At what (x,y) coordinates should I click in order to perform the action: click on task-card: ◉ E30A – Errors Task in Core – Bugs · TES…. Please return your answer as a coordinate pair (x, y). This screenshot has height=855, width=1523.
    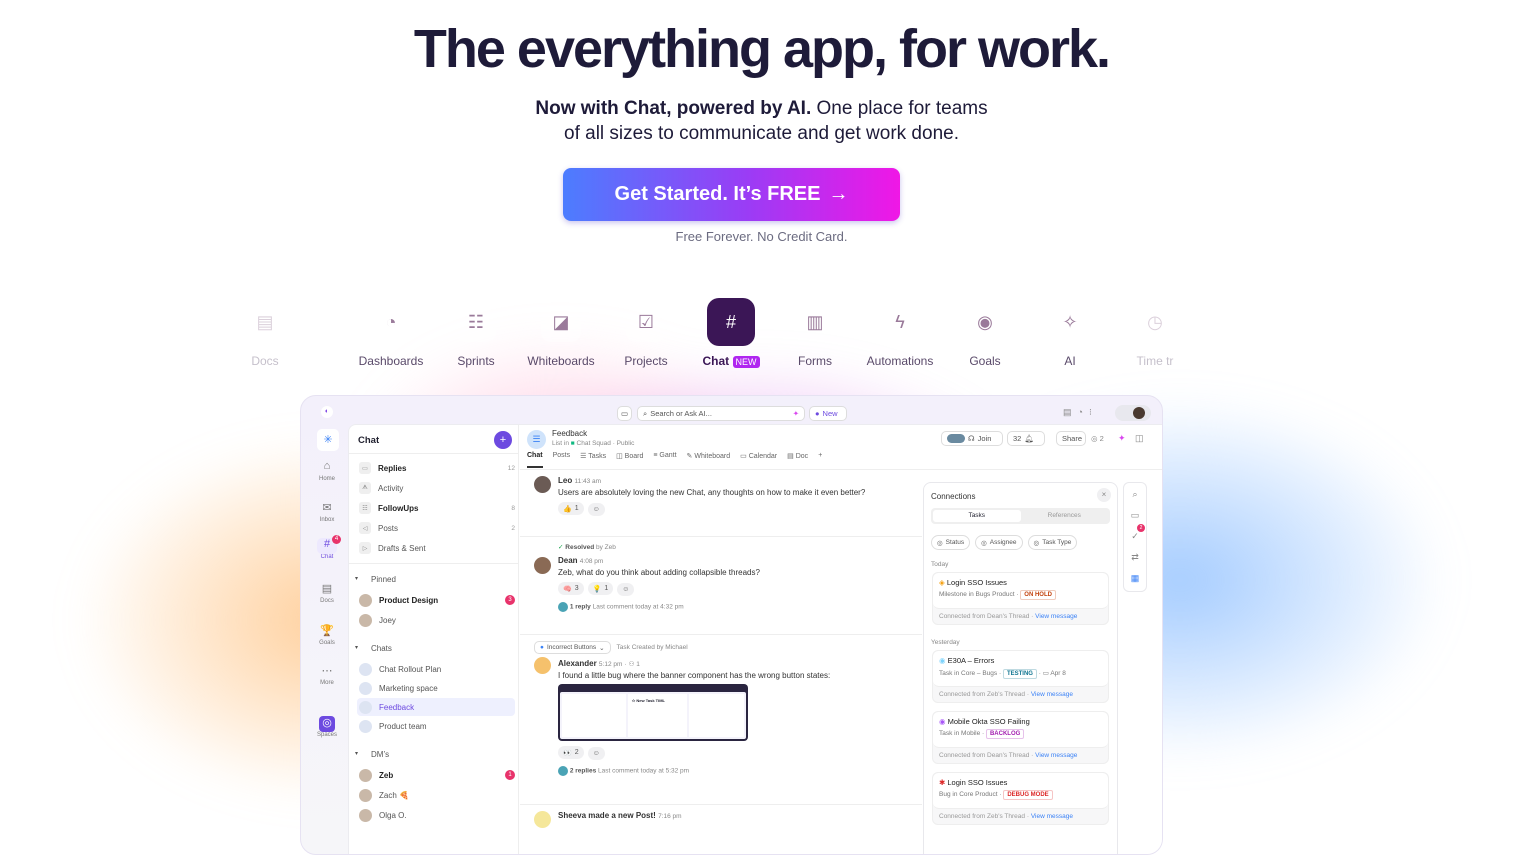
    Looking at the image, I should click on (1020, 676).